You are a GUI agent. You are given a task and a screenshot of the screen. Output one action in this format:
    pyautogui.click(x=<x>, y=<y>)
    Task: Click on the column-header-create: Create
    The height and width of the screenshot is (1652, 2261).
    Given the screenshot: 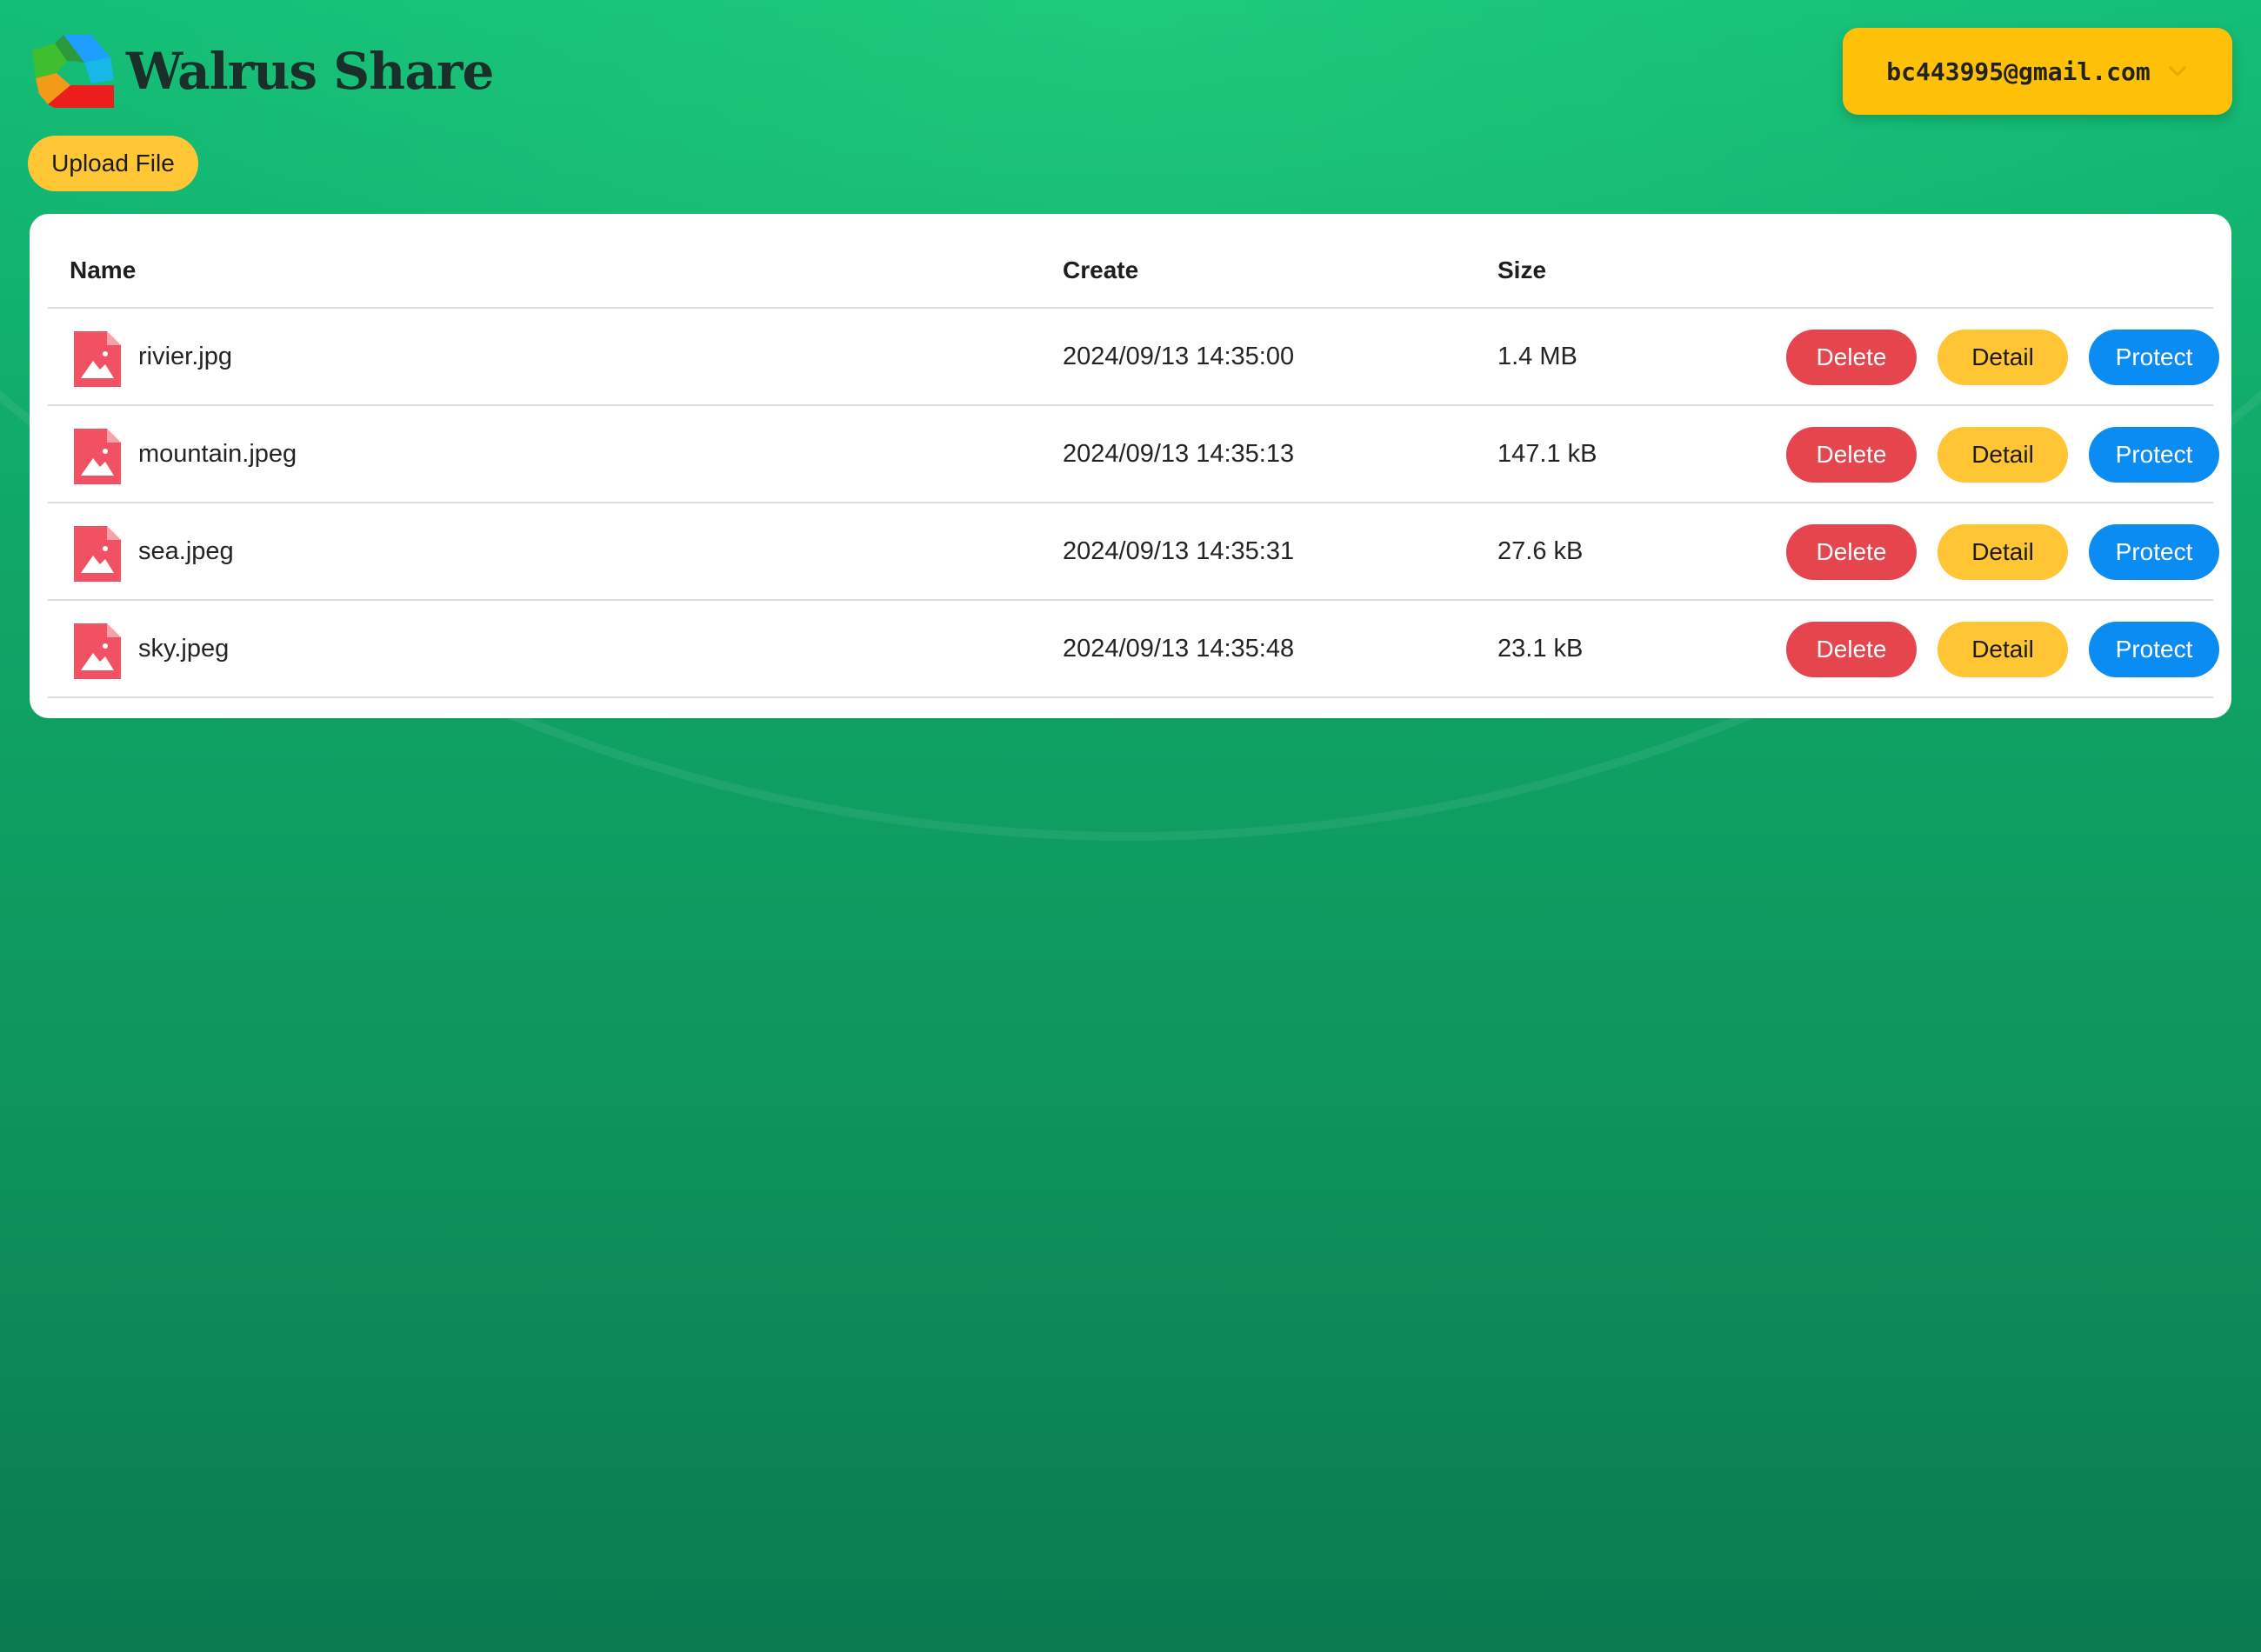 What is the action you would take?
    pyautogui.click(x=1101, y=269)
    